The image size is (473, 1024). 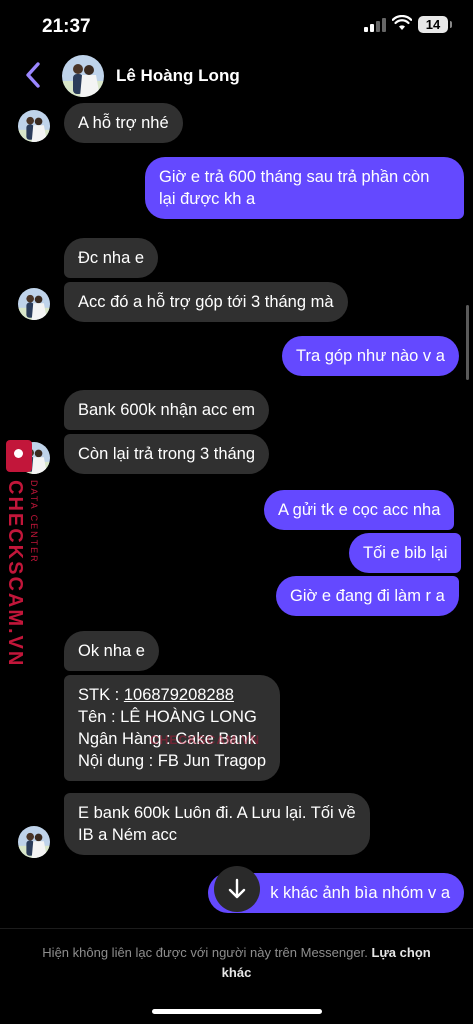 I want to click on outgoing-message: A gửi tk e cọc acc nha, so click(x=359, y=510).